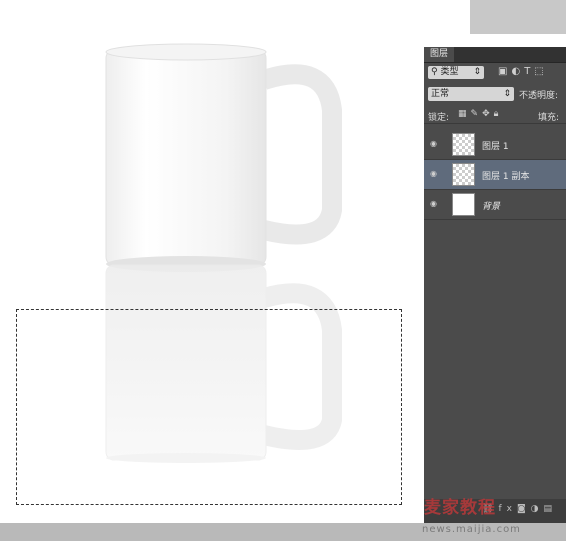  Describe the element at coordinates (539, 96) in the screenshot. I see `opacity-label: 不透明度:` at that location.